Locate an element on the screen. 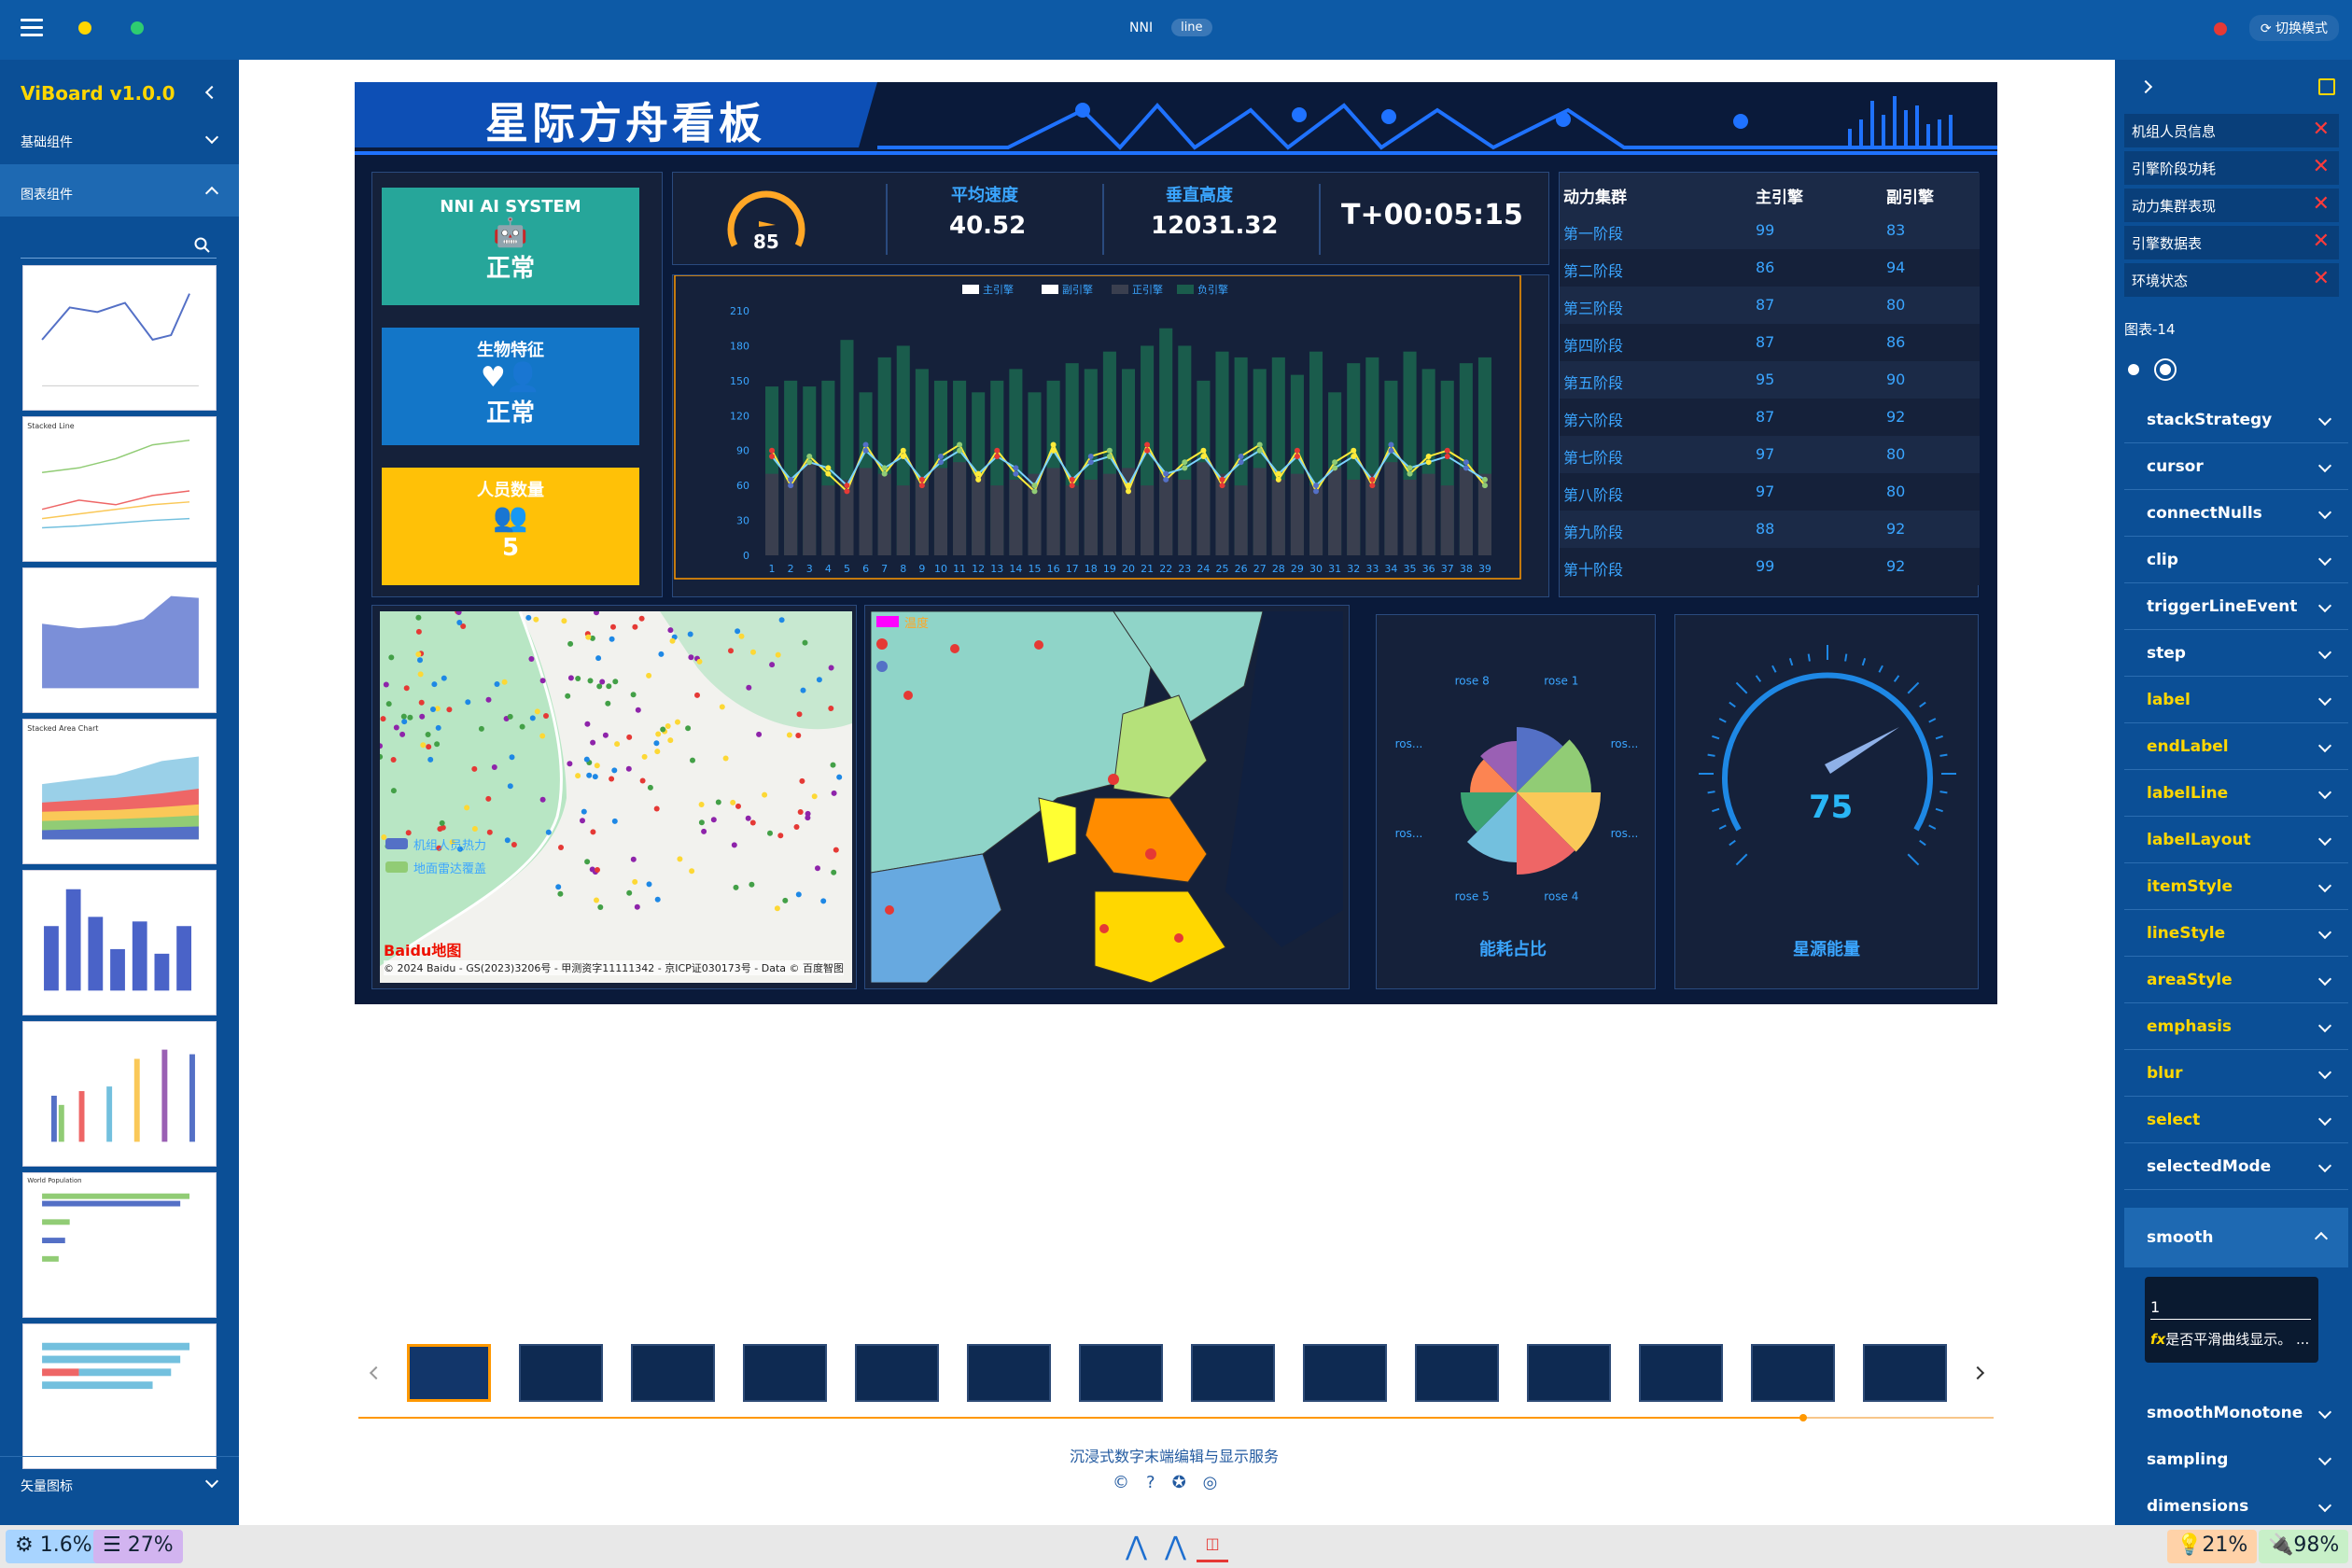 Image resolution: width=2352 pixels, height=1568 pixels. prop-blur: blur is located at coordinates (2164, 1073).